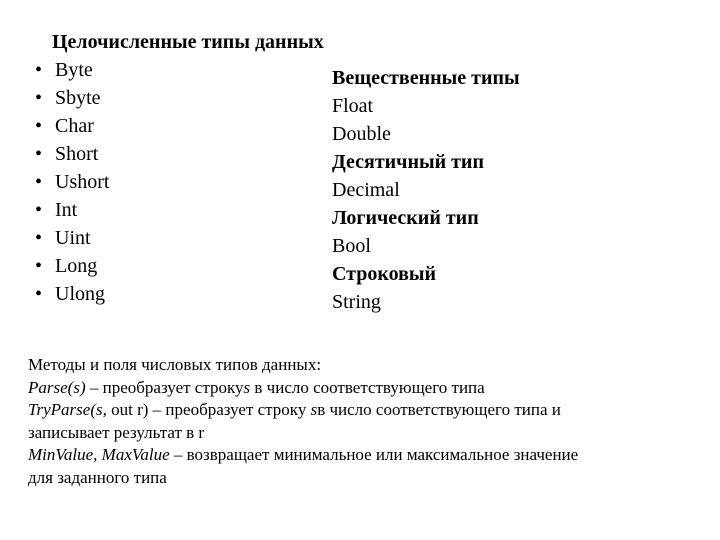 The image size is (720, 540). I want to click on method-name-tryparse: TryParse(s,, so click(67, 409).